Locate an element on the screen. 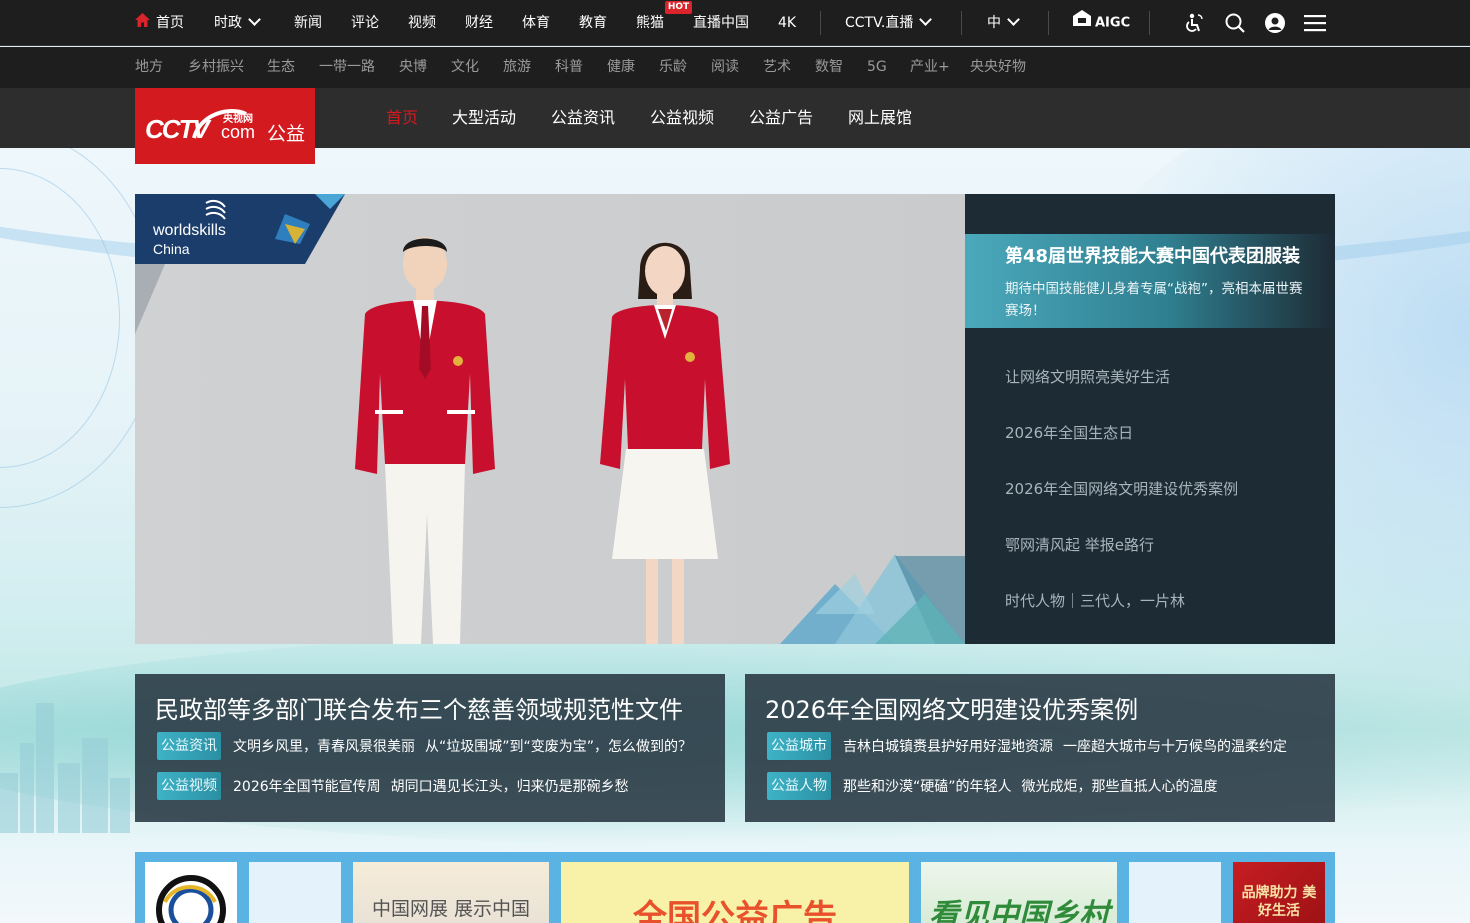 This screenshot has height=923, width=1470. side-headline-link: 2026年全国网络文明建设优秀案例 is located at coordinates (1121, 488).